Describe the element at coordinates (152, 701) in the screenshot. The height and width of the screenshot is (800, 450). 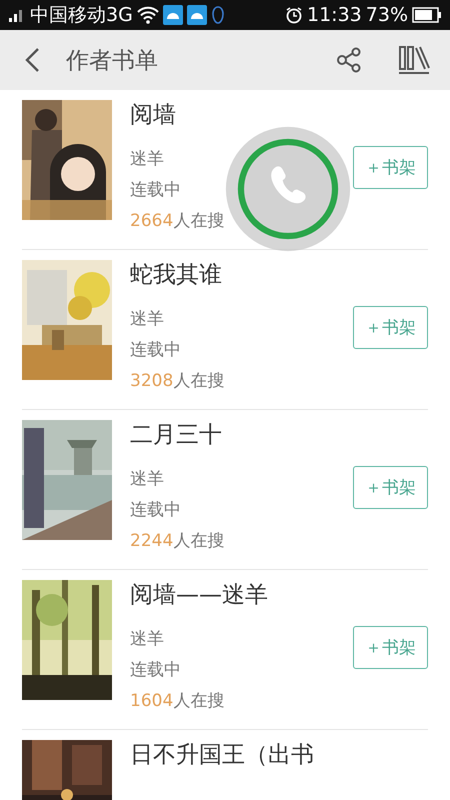
I see `search-count: 1604` at that location.